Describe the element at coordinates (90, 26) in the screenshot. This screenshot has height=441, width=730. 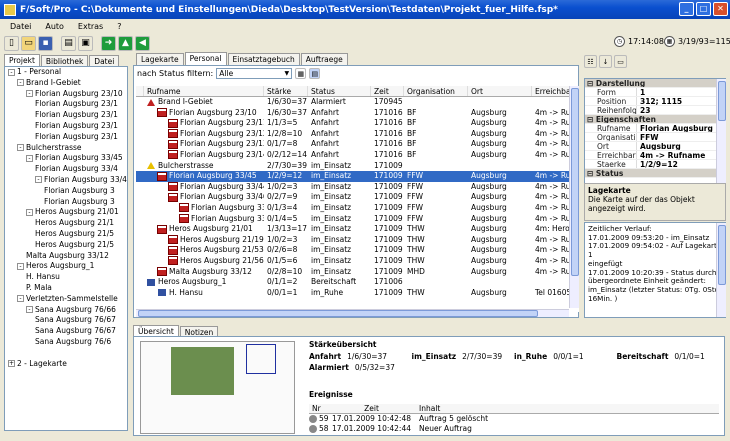
I see `menu-extras: Extras` at that location.